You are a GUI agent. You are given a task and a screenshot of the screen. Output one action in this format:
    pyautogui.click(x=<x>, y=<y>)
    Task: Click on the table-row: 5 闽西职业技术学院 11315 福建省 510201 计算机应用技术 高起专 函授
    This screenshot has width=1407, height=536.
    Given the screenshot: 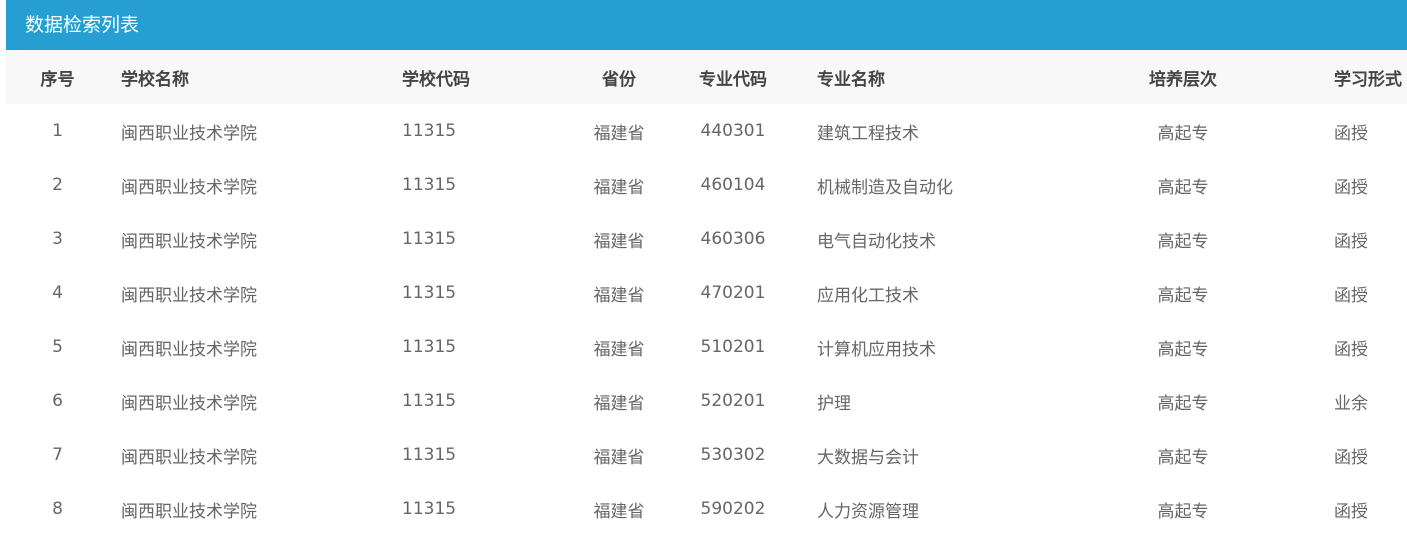 What is the action you would take?
    pyautogui.click(x=706, y=347)
    